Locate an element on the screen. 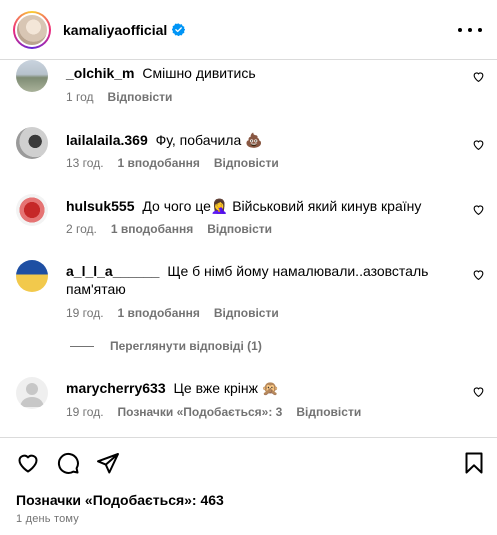  comment-text: Смішно дивитись is located at coordinates (199, 73).